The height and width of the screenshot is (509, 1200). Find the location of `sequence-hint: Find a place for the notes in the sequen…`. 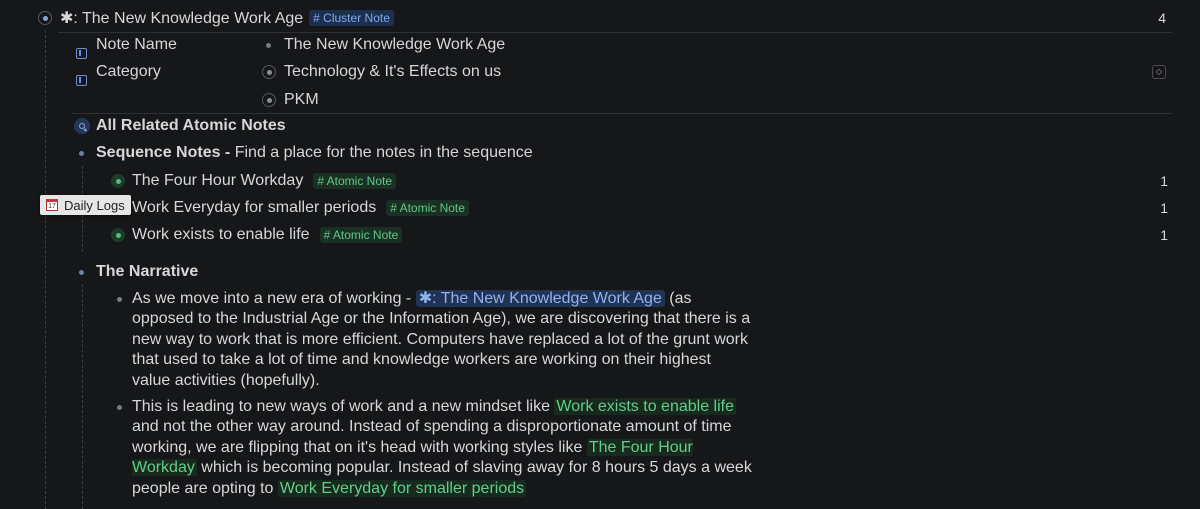

sequence-hint: Find a place for the notes in the sequen… is located at coordinates (383, 152).